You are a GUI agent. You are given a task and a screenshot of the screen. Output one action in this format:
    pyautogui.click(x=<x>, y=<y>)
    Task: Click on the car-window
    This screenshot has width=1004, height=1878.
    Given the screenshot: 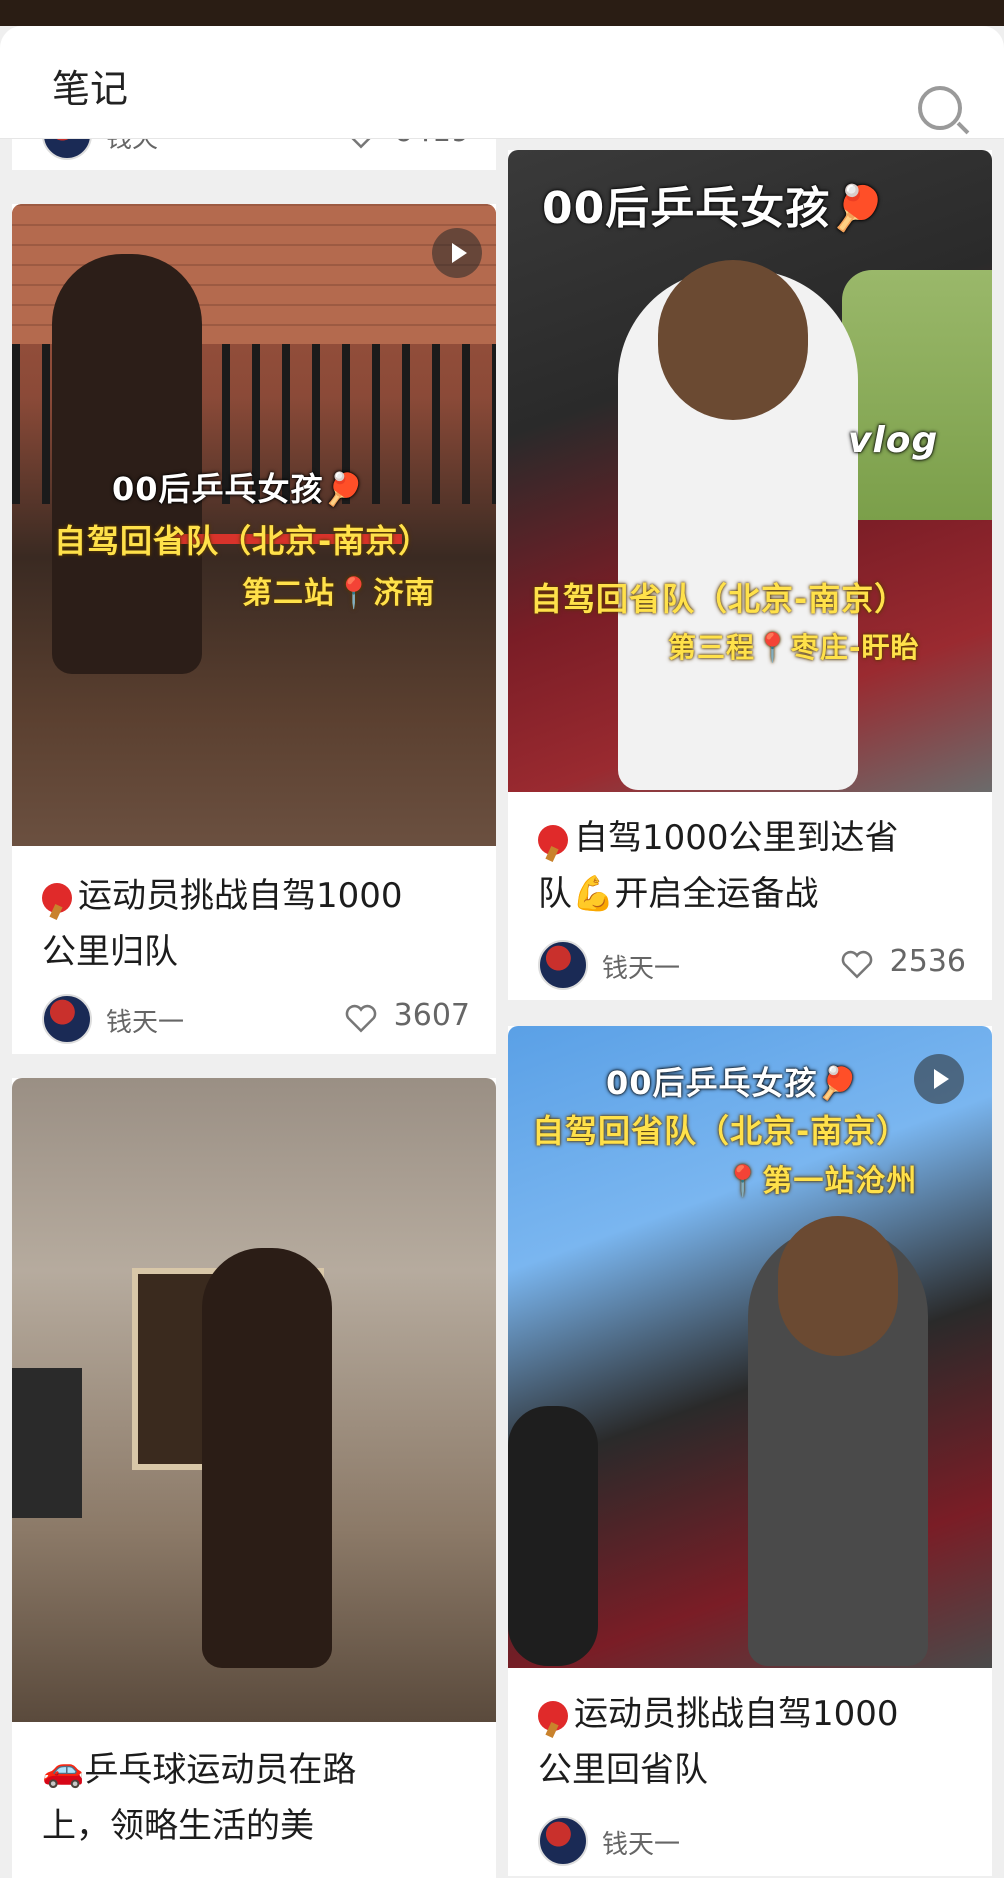 What is the action you would take?
    pyautogui.click(x=917, y=395)
    